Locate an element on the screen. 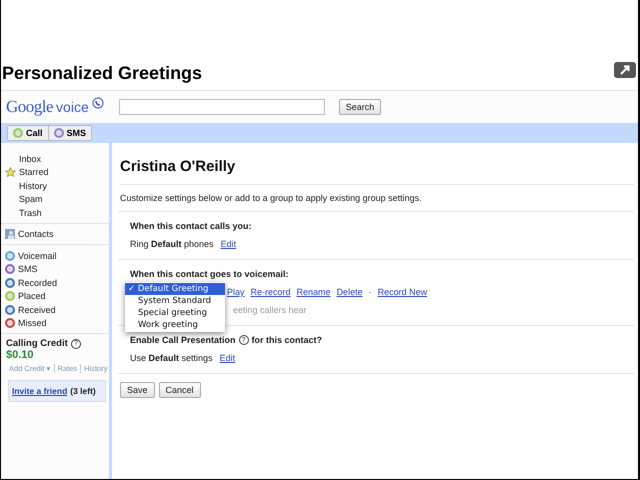  star-icon is located at coordinates (10, 172).